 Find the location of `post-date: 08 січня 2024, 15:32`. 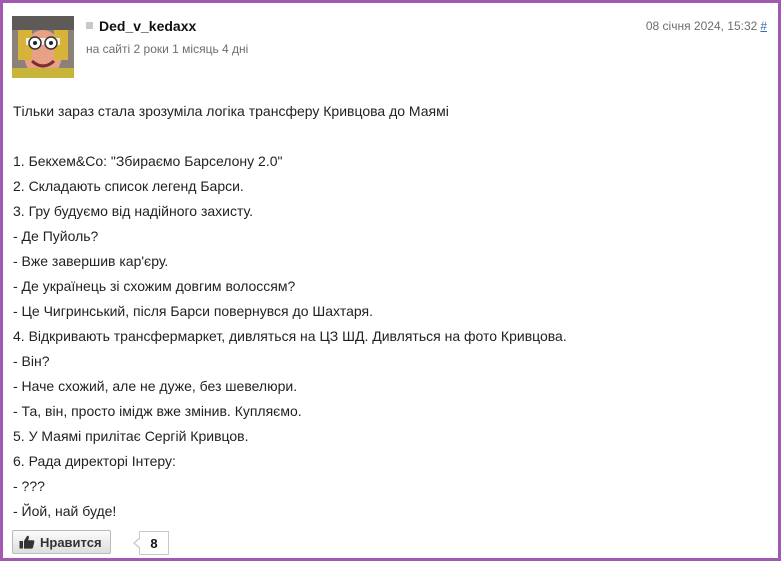

post-date: 08 січня 2024, 15:32 is located at coordinates (701, 26).